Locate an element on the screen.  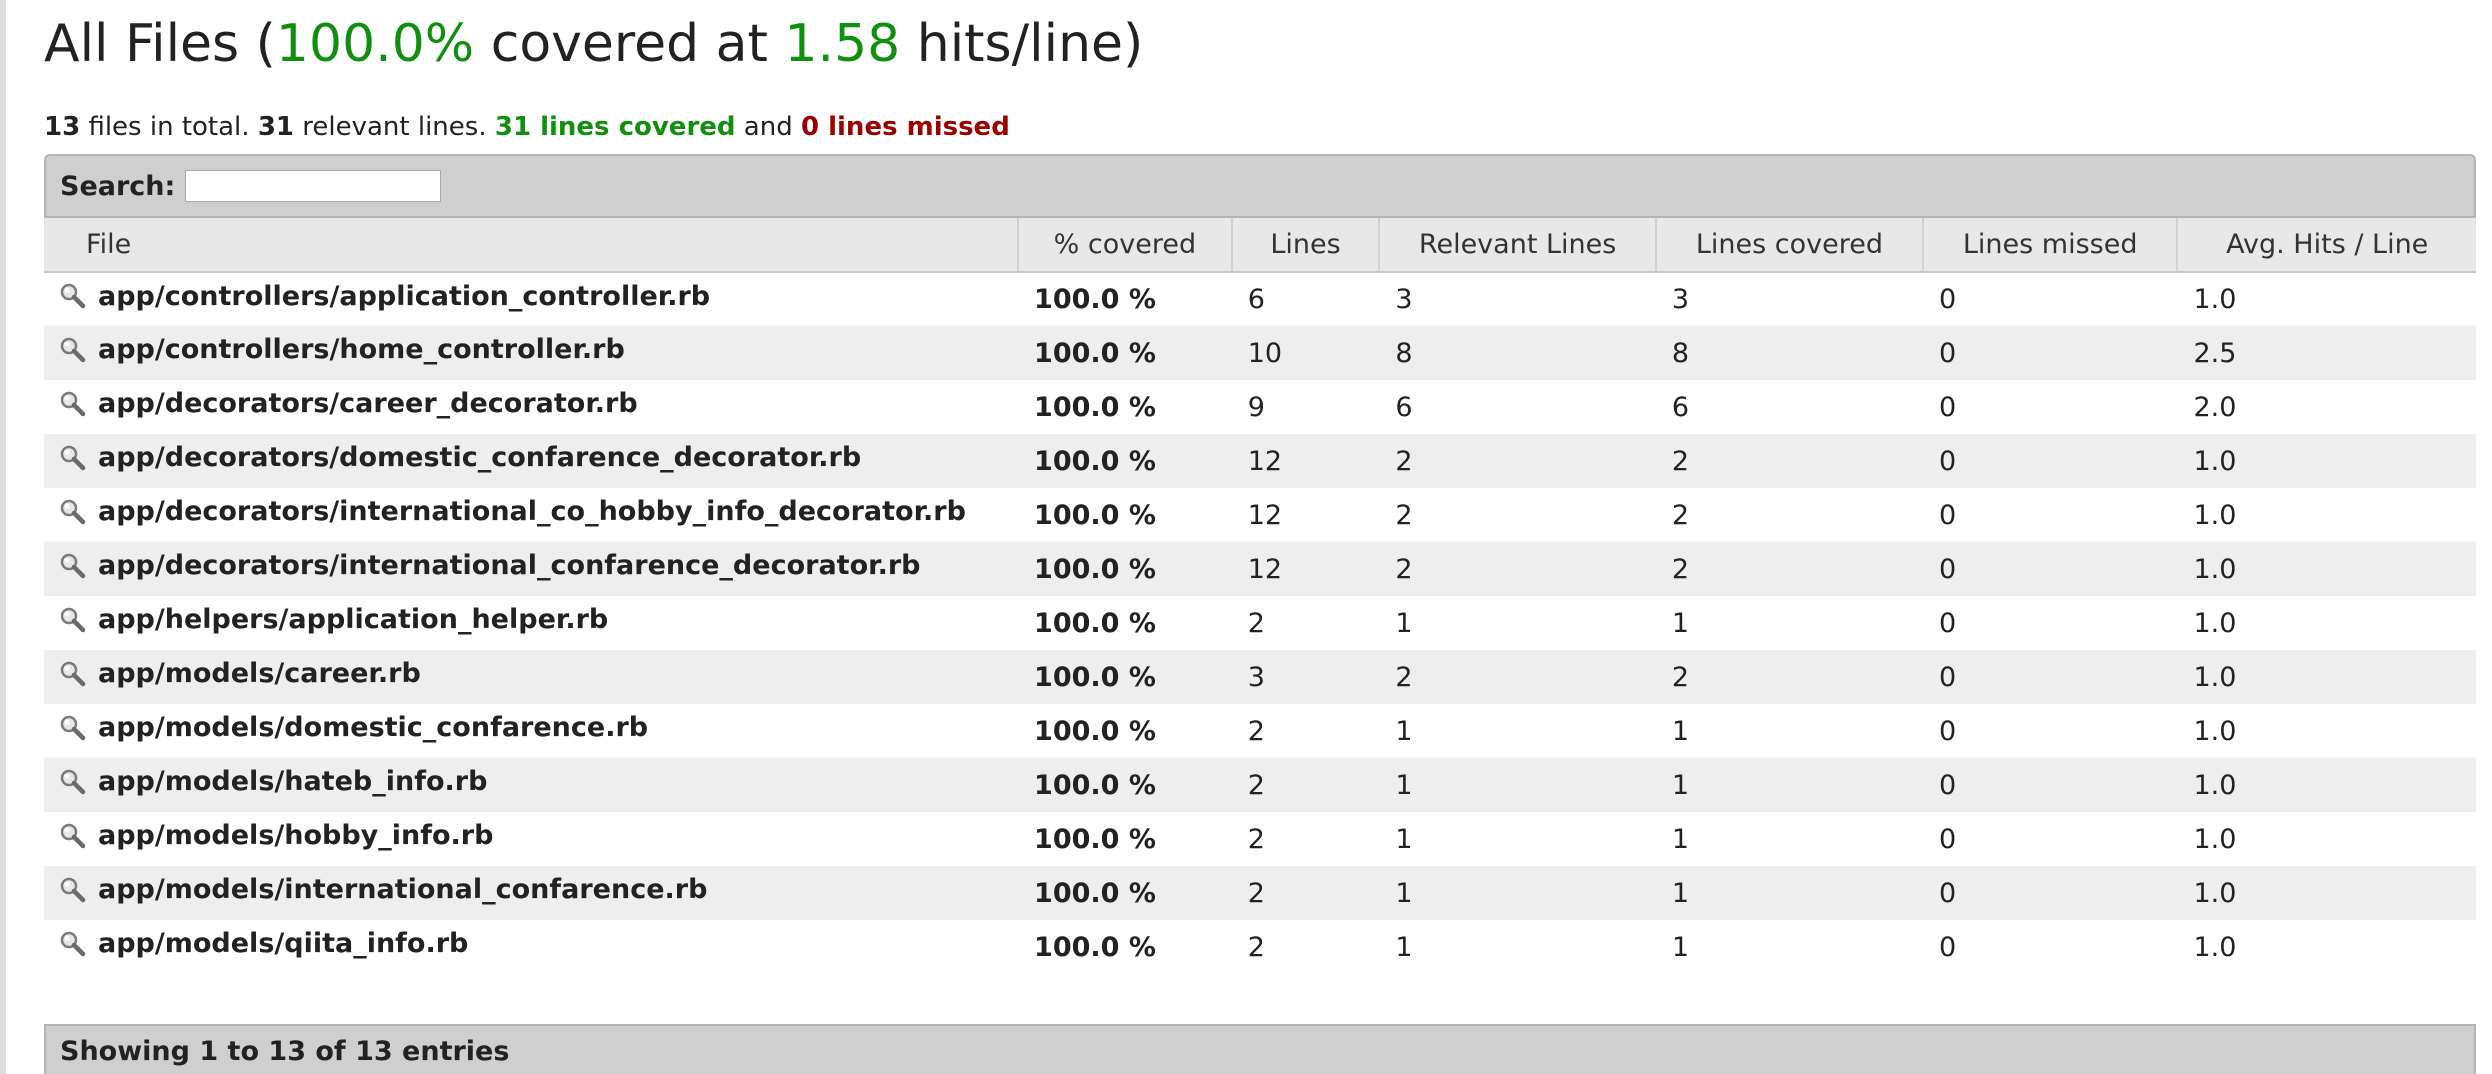
file-cell: app/models/domestic_confarence.rb is located at coordinates (531, 731).